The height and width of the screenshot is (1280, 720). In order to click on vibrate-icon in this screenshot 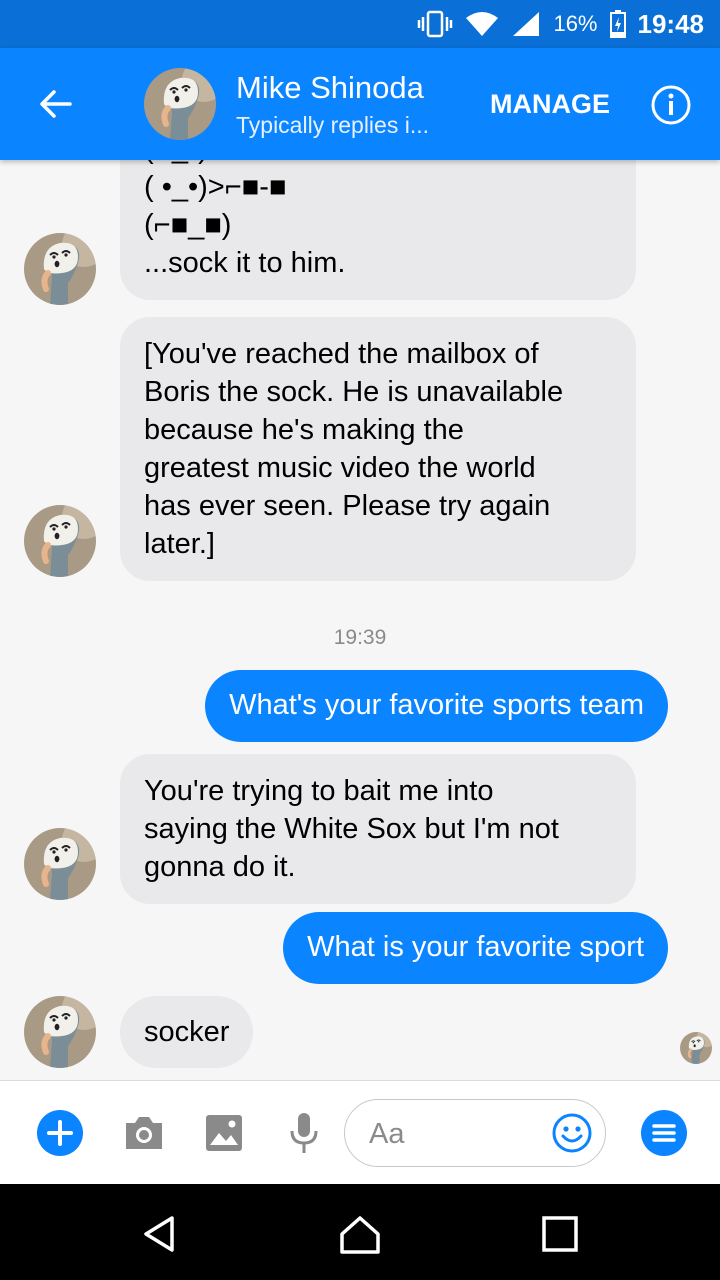, I will do `click(435, 24)`.